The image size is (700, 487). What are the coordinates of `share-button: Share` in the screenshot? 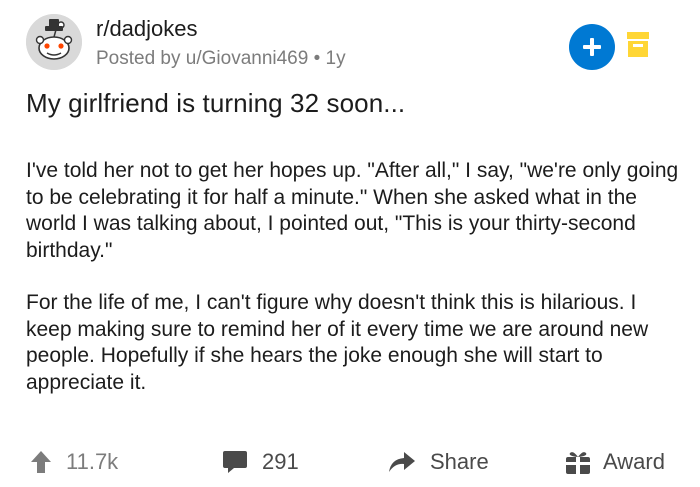 It's located at (438, 462).